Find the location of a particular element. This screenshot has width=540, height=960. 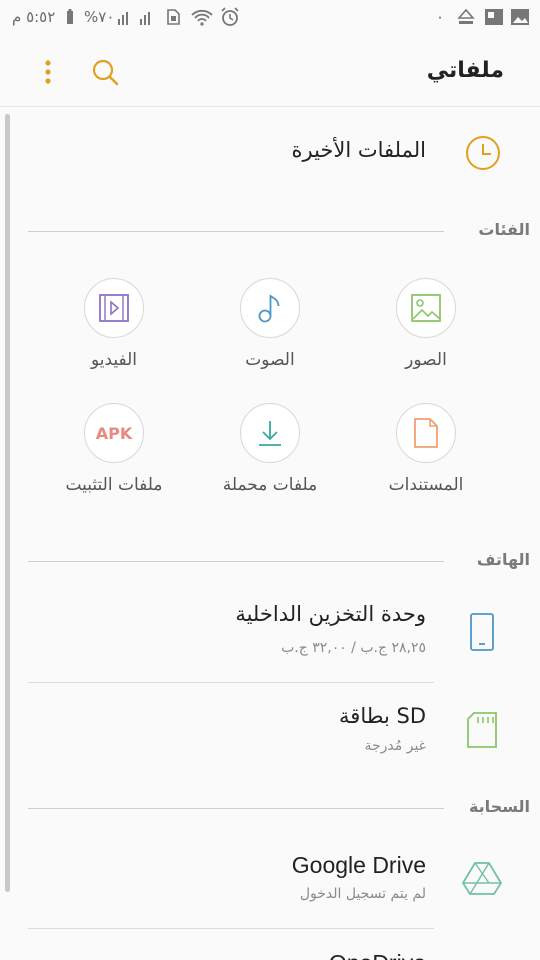

google-drive-title: Google Drive is located at coordinates (358, 865).